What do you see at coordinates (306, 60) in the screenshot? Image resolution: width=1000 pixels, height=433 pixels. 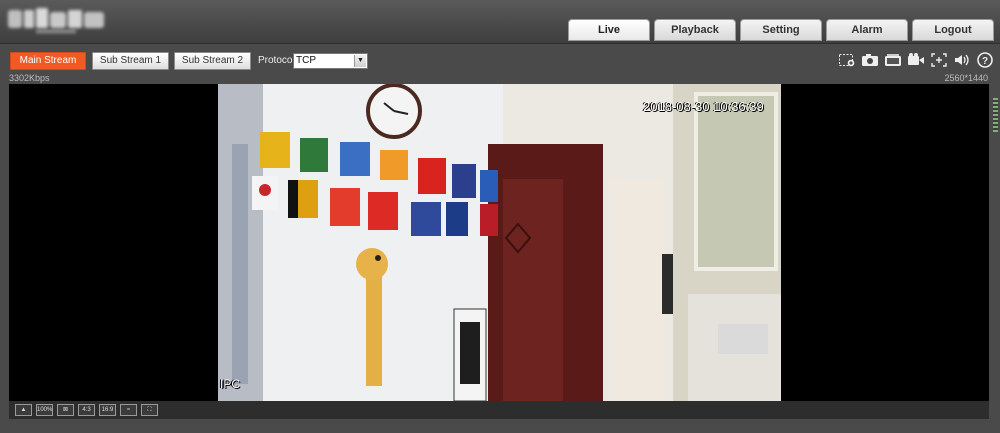 I see `protocol-value: TCP` at bounding box center [306, 60].